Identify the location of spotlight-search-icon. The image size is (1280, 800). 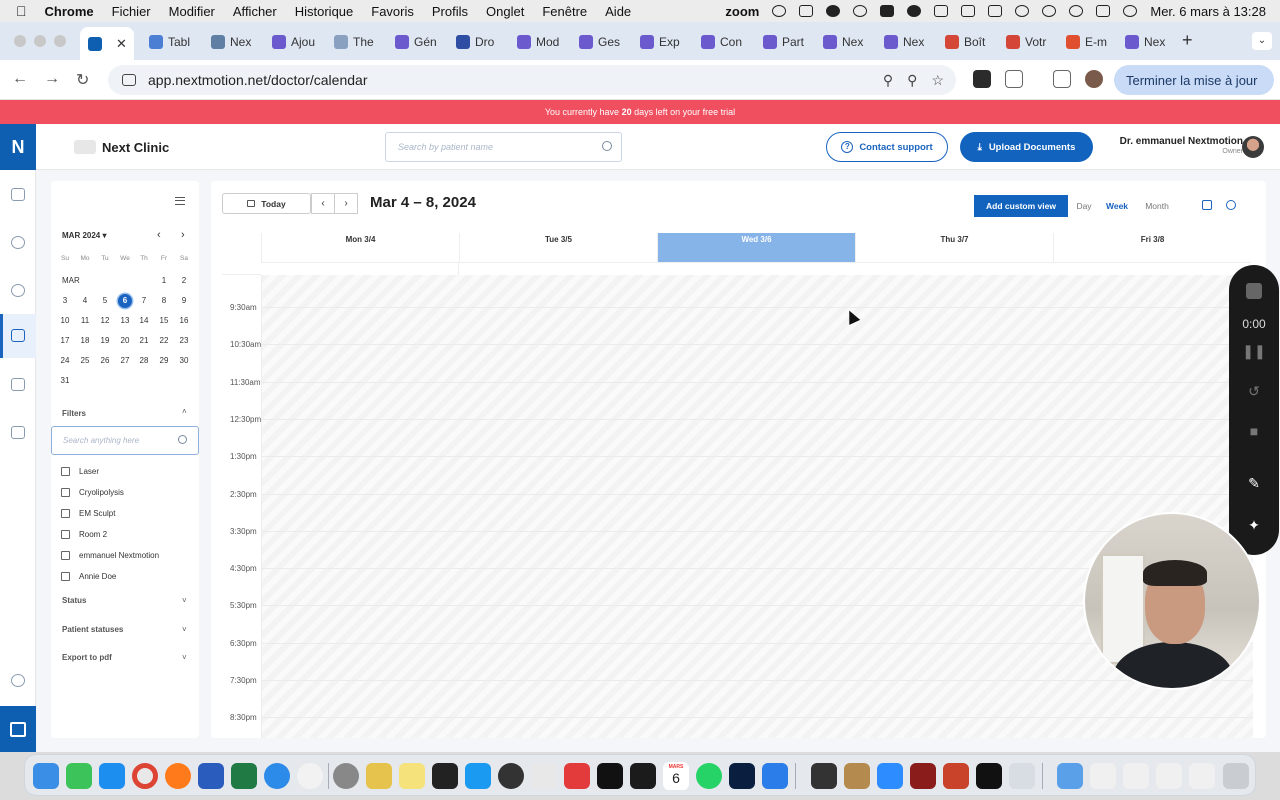
(1076, 11).